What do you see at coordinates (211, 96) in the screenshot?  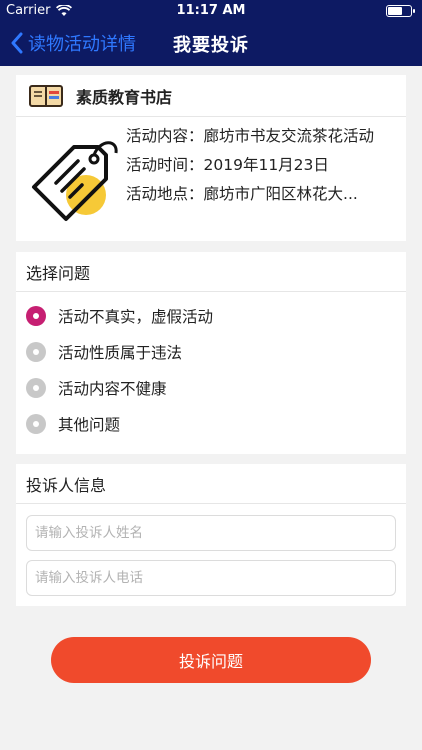 I see `store-header: 素质教育书店` at bounding box center [211, 96].